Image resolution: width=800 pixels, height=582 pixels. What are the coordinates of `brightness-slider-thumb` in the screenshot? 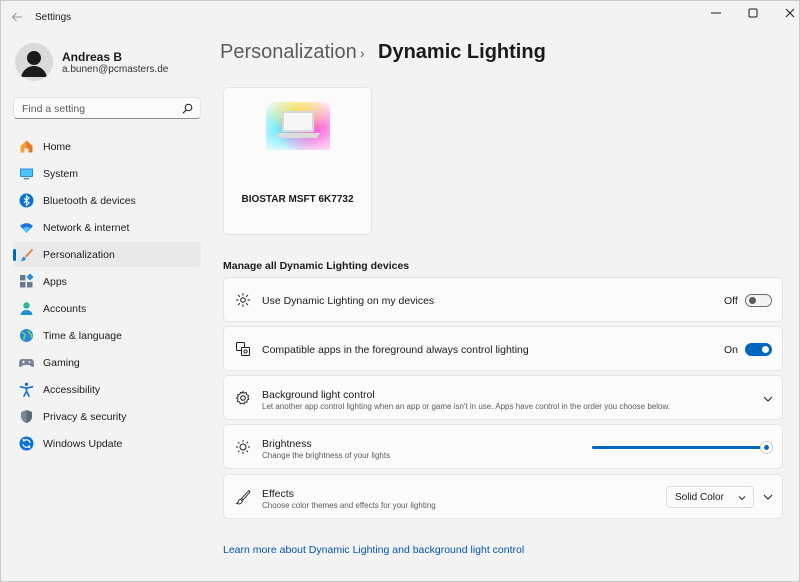 It's located at (766, 447).